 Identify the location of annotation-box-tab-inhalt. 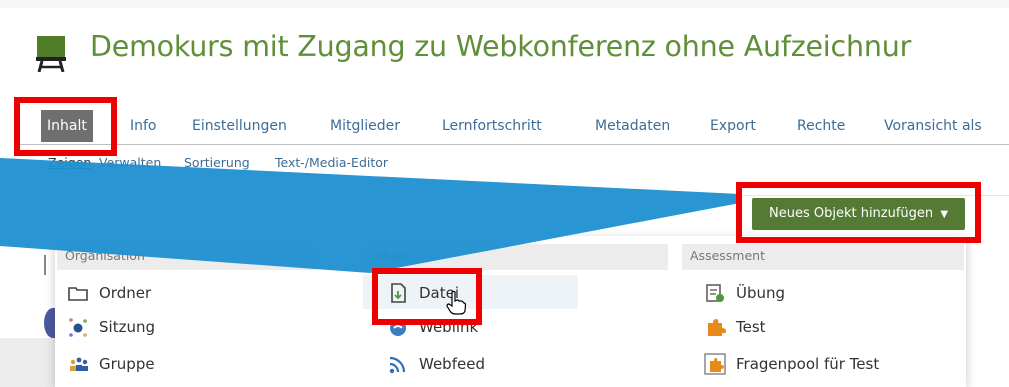
(65, 126).